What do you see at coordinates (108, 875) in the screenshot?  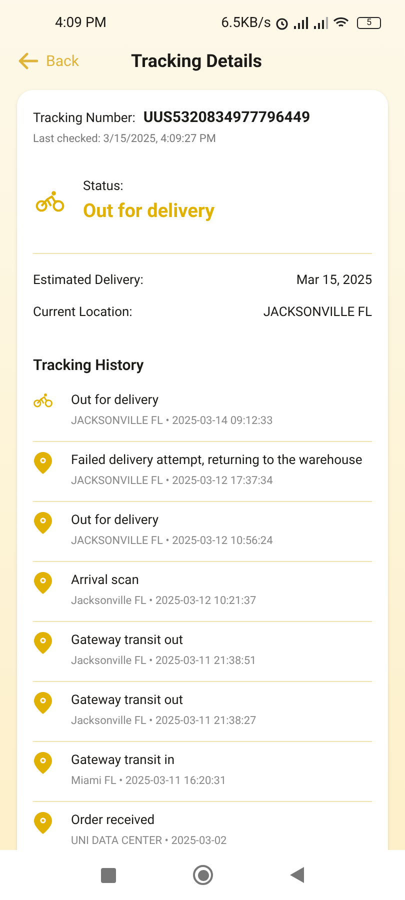 I see `recent-apps-button` at bounding box center [108, 875].